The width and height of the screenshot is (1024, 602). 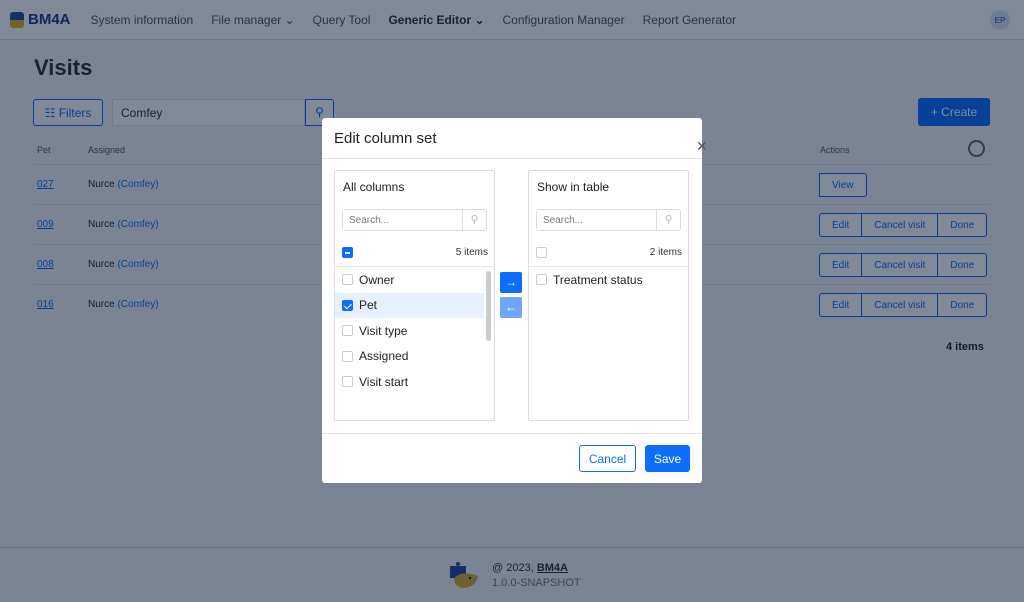 I want to click on cancel-button: Cancel, so click(x=607, y=458).